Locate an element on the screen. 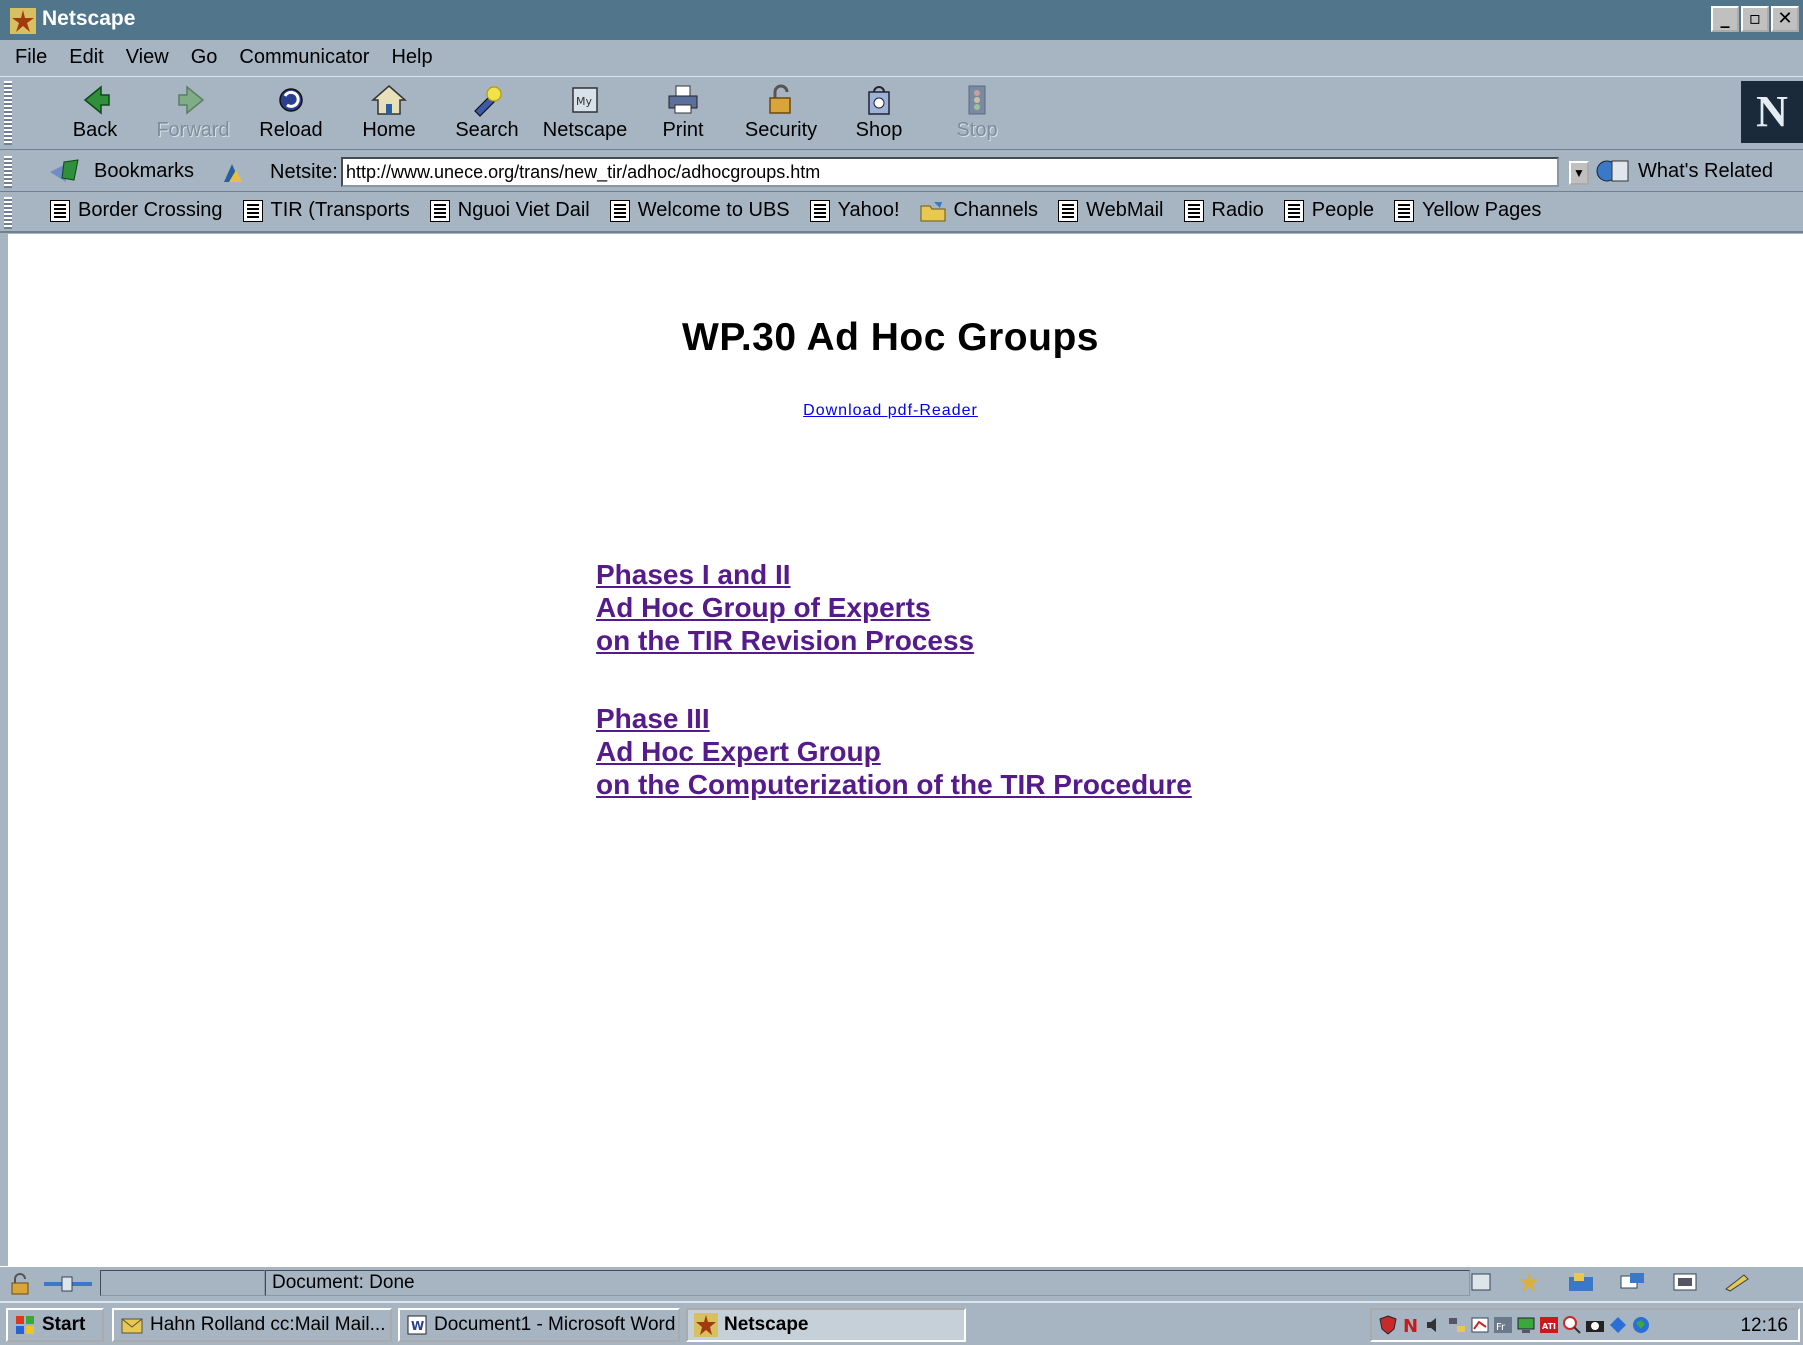 This screenshot has width=1803, height=1345. menu-bar: File Edit View Go Communicator Help is located at coordinates (901, 57).